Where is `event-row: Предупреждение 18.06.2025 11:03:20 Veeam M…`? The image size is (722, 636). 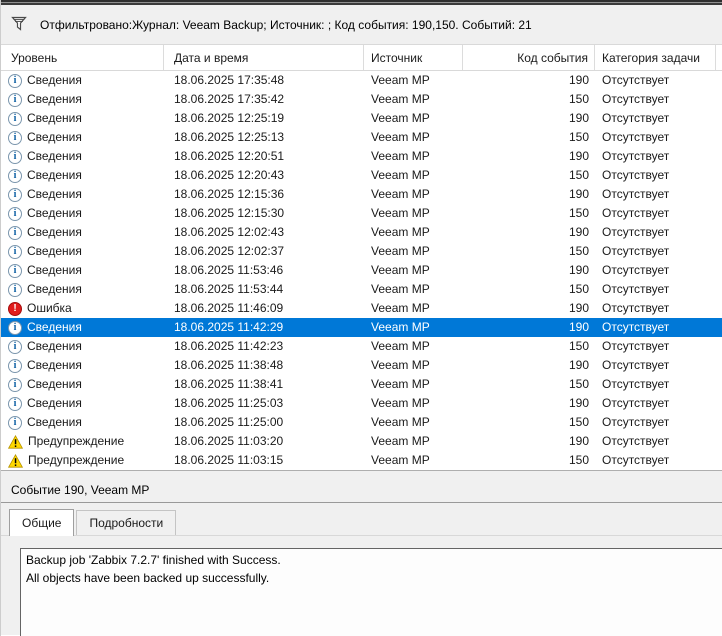
event-row: Предупреждение 18.06.2025 11:03:20 Veeam M… is located at coordinates (361, 441).